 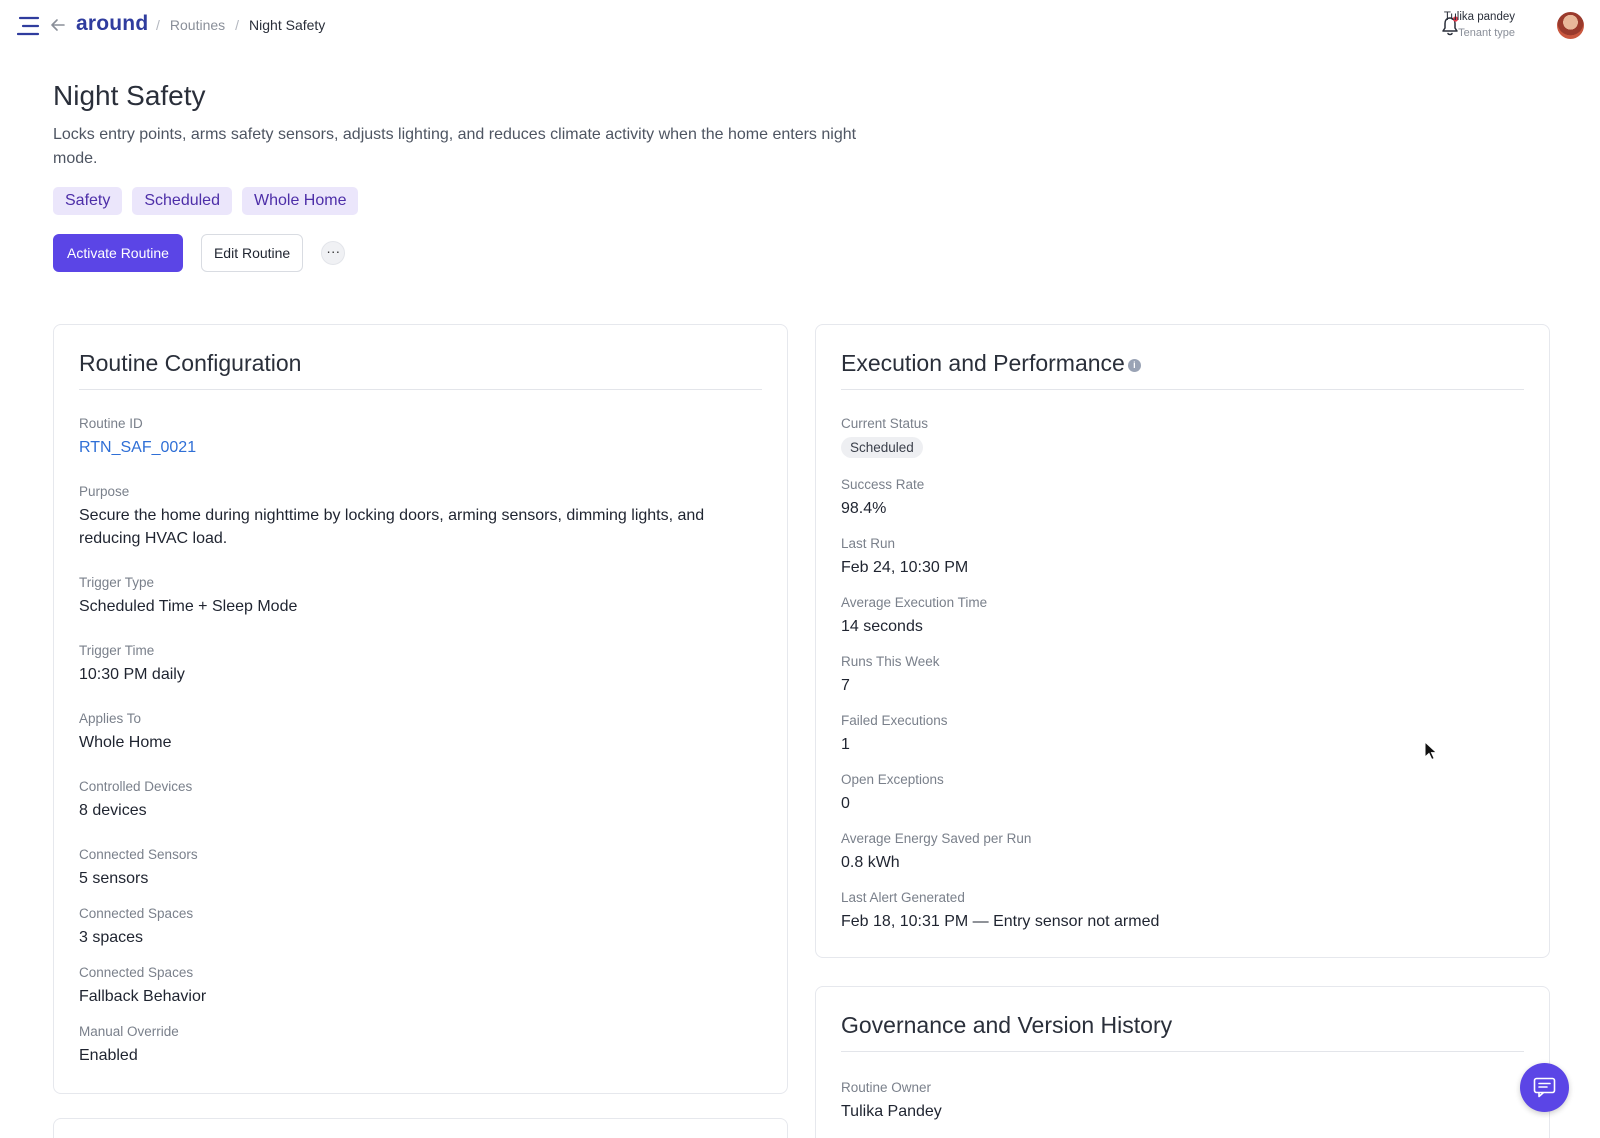 What do you see at coordinates (104, 491) in the screenshot?
I see `field-label: Purpose` at bounding box center [104, 491].